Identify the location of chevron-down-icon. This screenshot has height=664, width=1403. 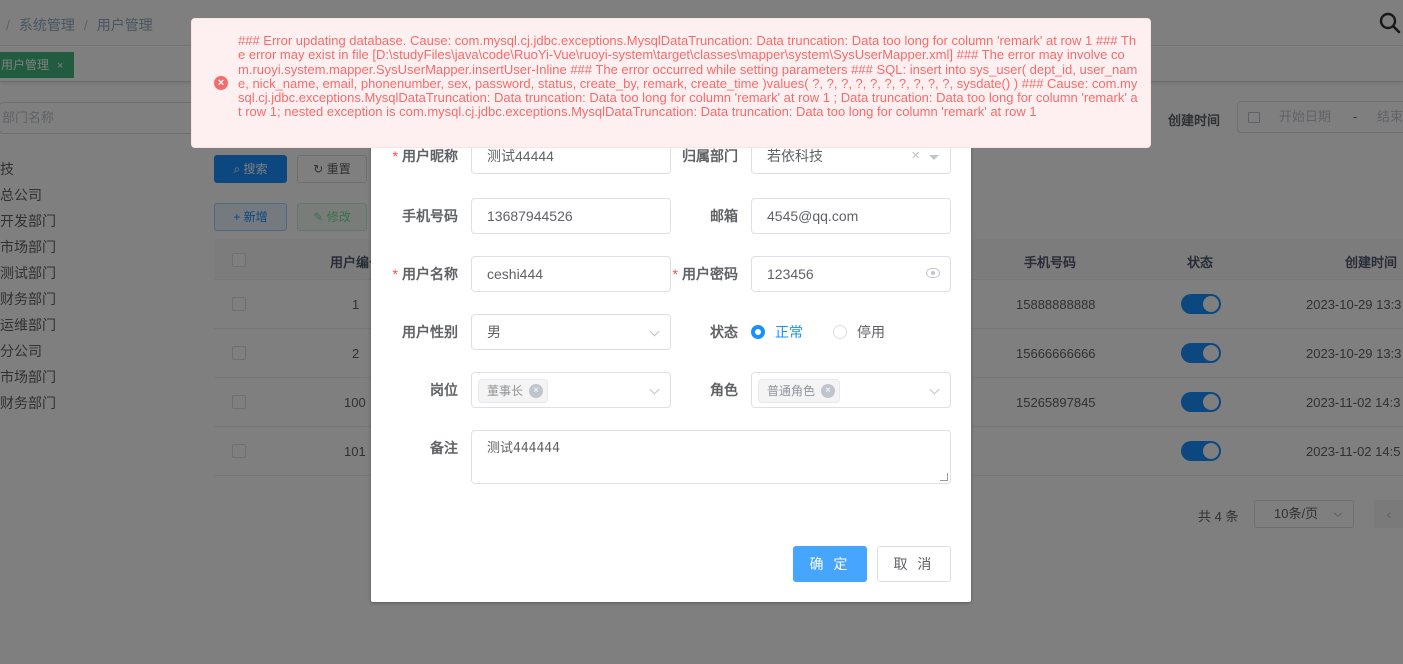
(934, 389).